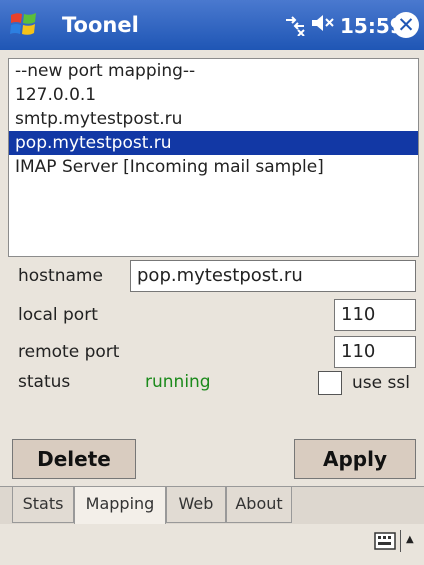 The image size is (424, 565). I want to click on tab-strip: Stats Mapping Web About, so click(212, 505).